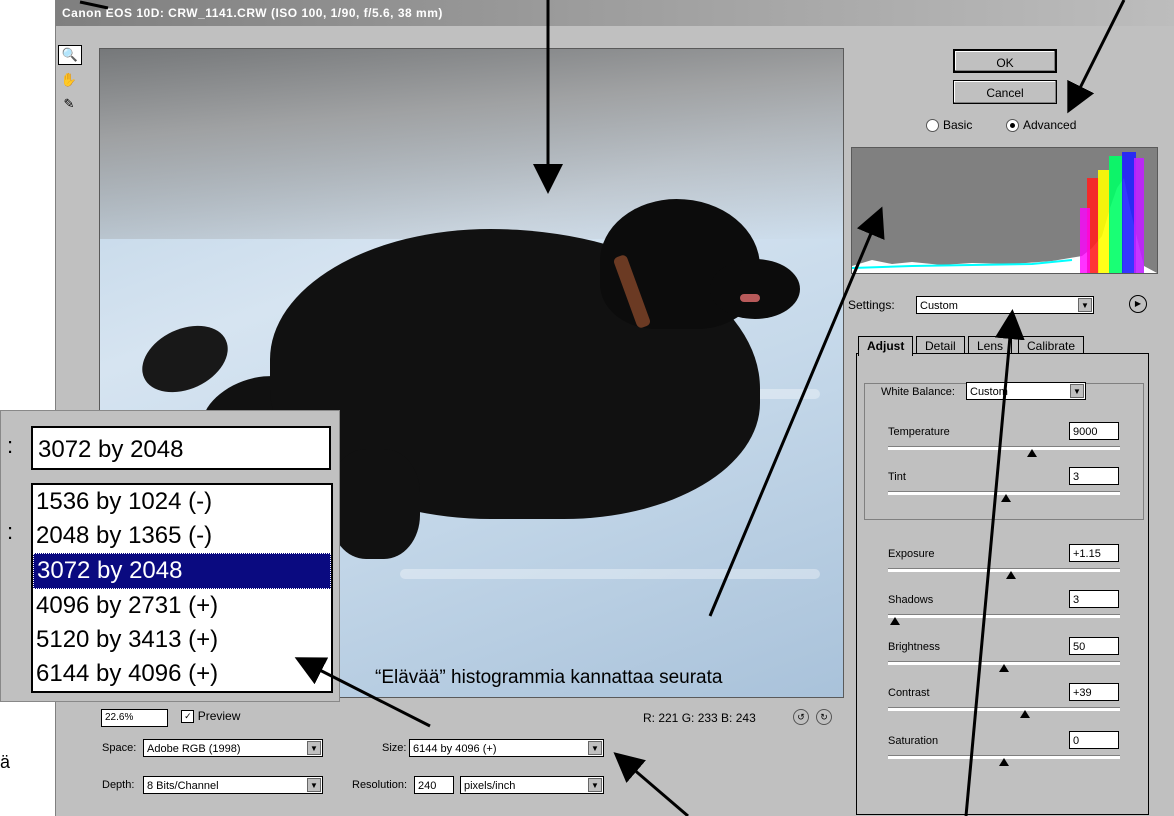  Describe the element at coordinates (69, 104) in the screenshot. I see `eyedropper-tool-icon: ✎` at that location.